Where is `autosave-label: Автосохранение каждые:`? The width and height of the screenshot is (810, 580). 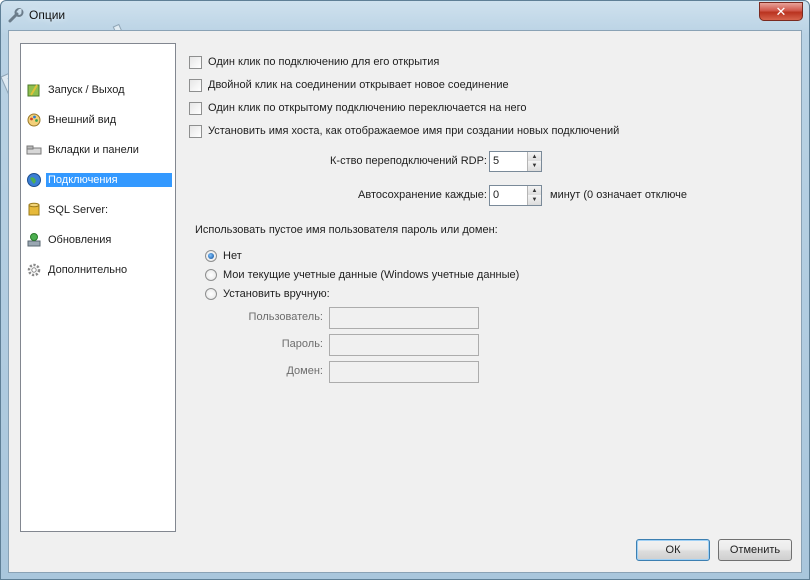 autosave-label: Автосохранение каждые: is located at coordinates (422, 195).